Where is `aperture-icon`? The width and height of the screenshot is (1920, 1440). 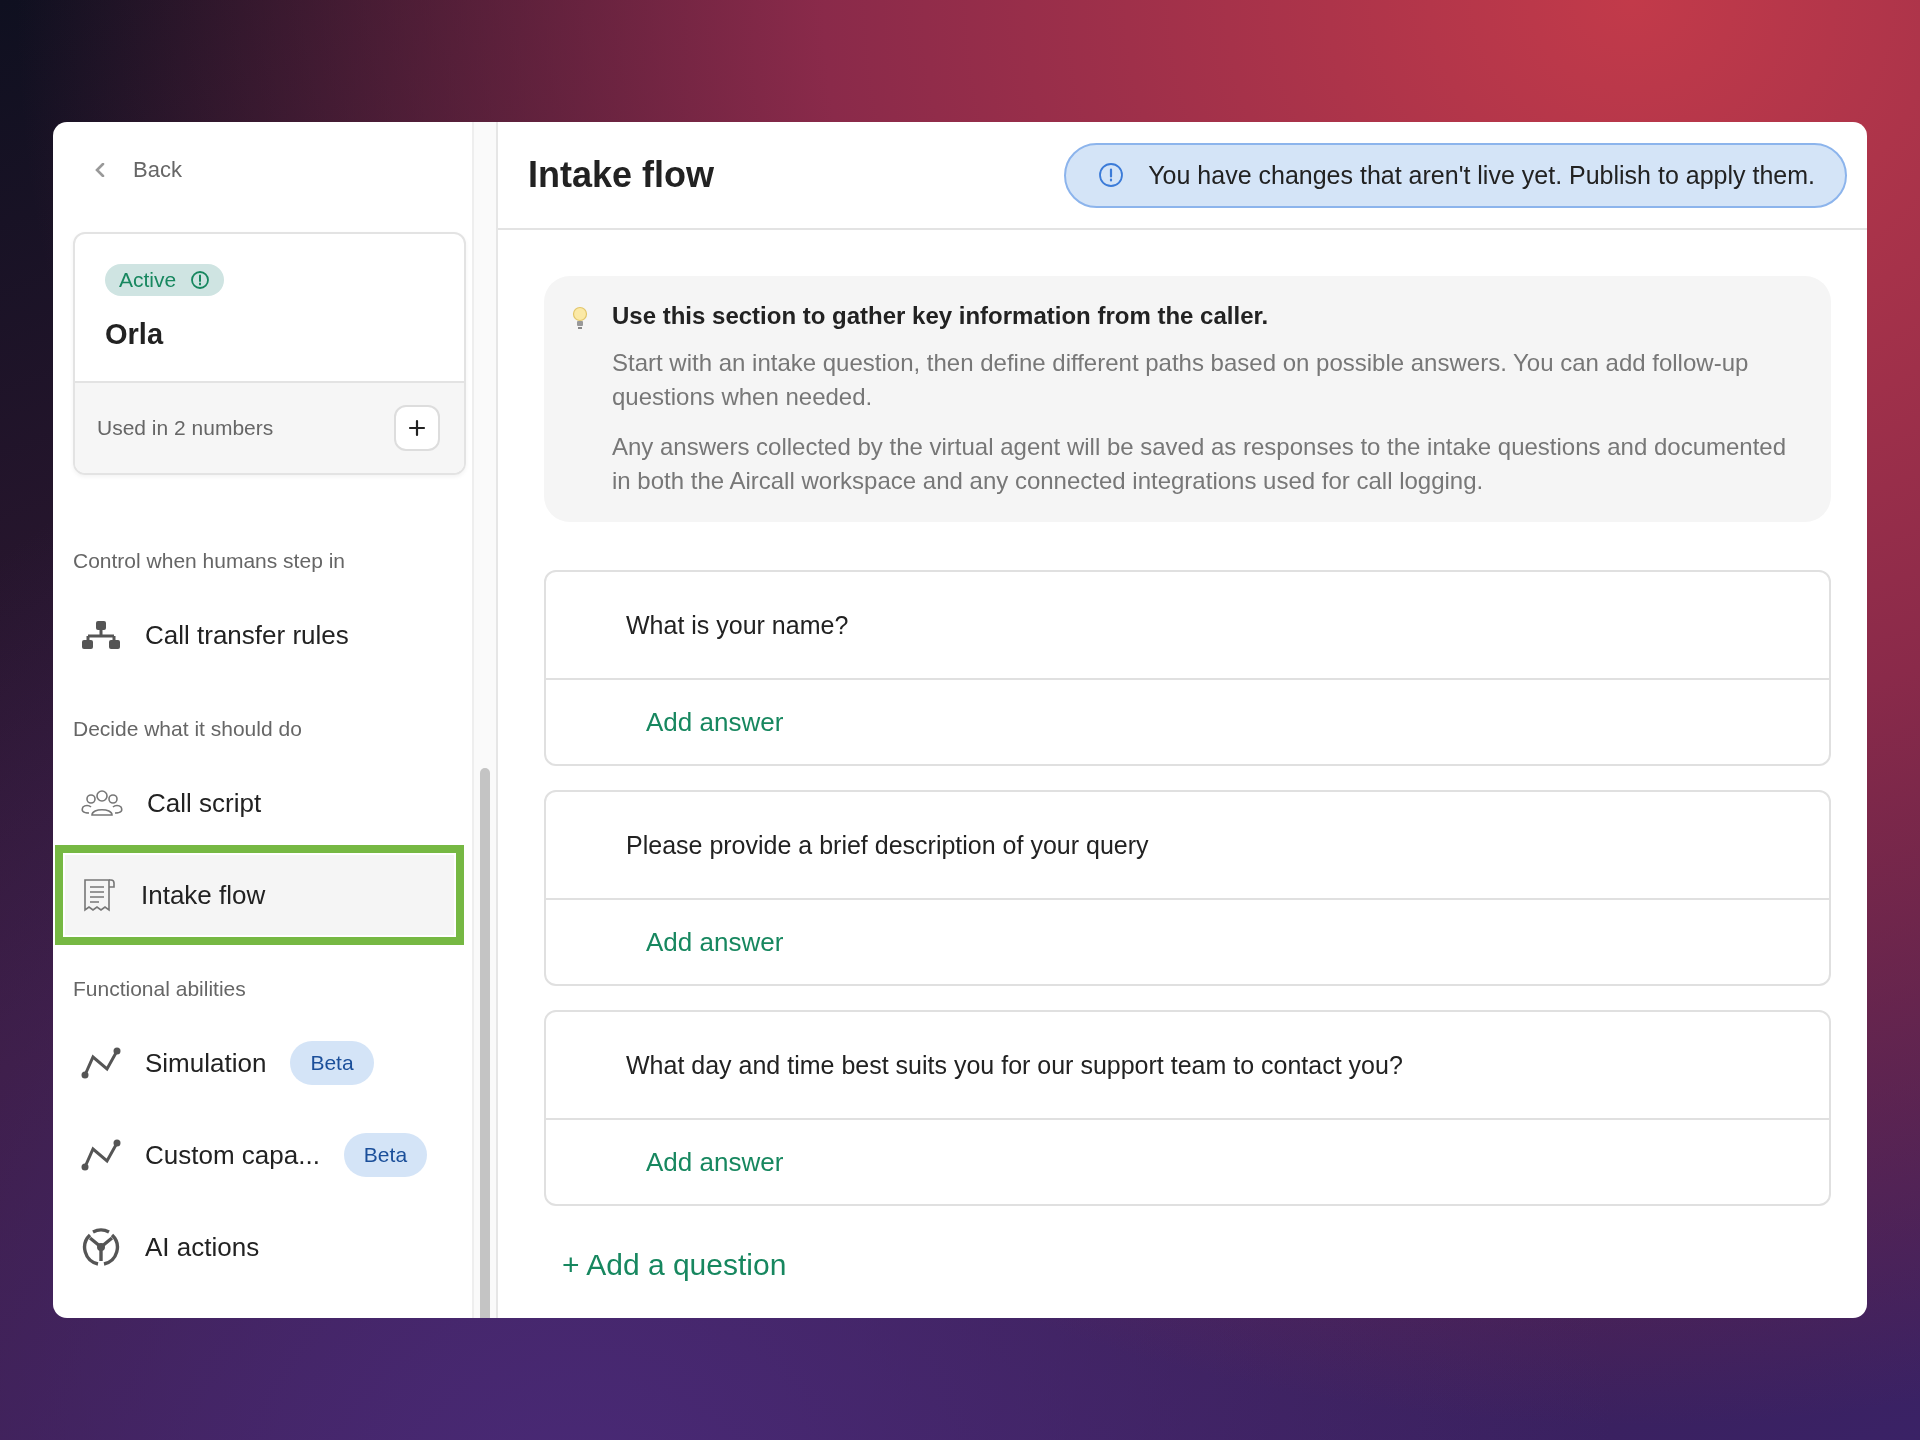 aperture-icon is located at coordinates (101, 1247).